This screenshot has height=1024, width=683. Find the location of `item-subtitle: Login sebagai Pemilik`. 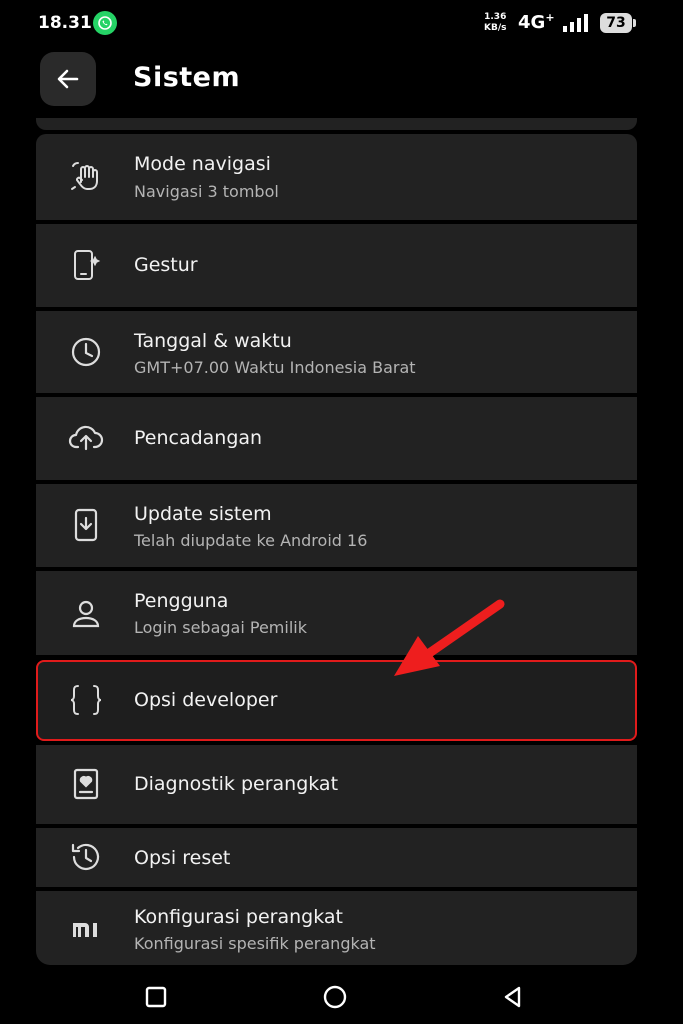

item-subtitle: Login sebagai Pemilik is located at coordinates (220, 627).